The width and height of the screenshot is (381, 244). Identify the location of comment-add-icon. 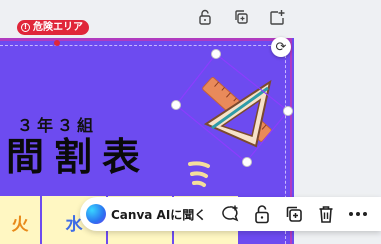
(230, 214).